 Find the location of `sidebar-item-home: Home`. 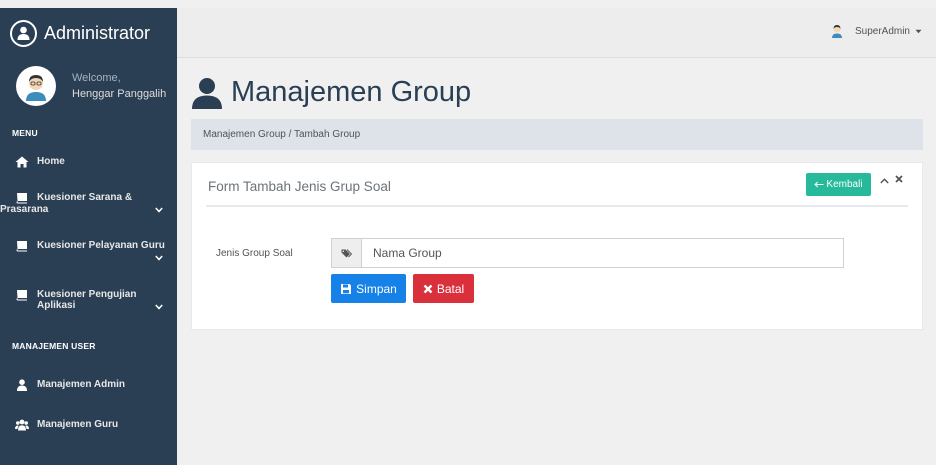

sidebar-item-home: Home is located at coordinates (88, 162).